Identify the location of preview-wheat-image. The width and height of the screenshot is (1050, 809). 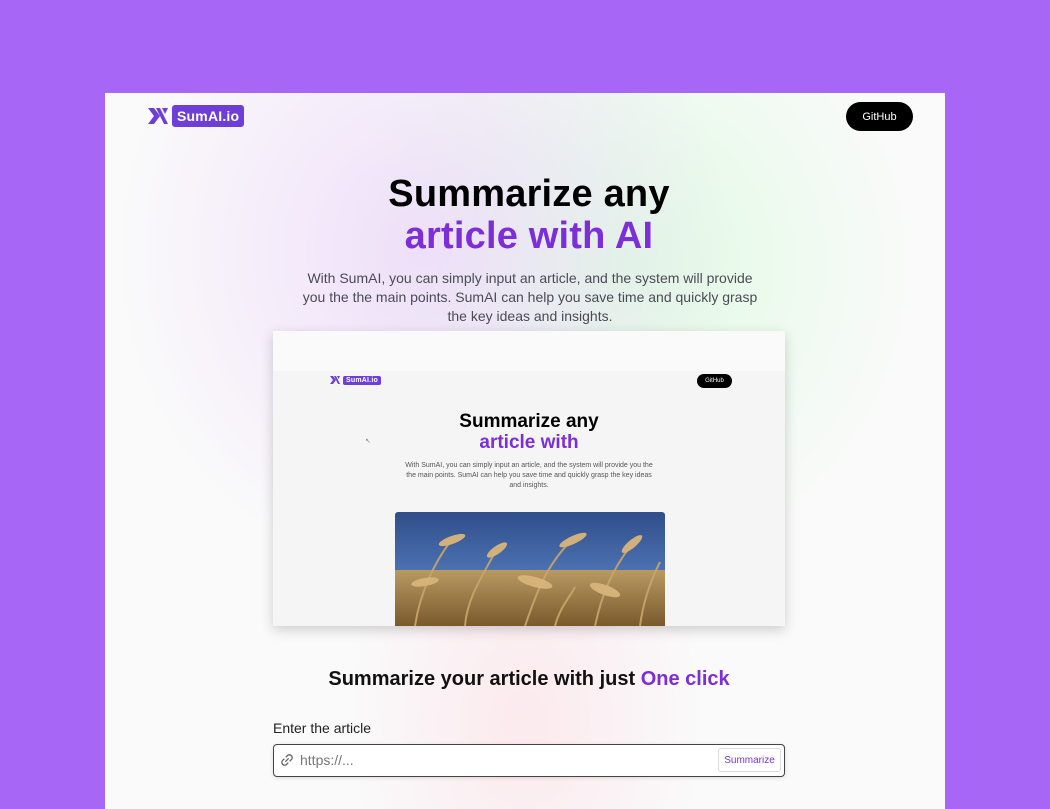
(530, 569).